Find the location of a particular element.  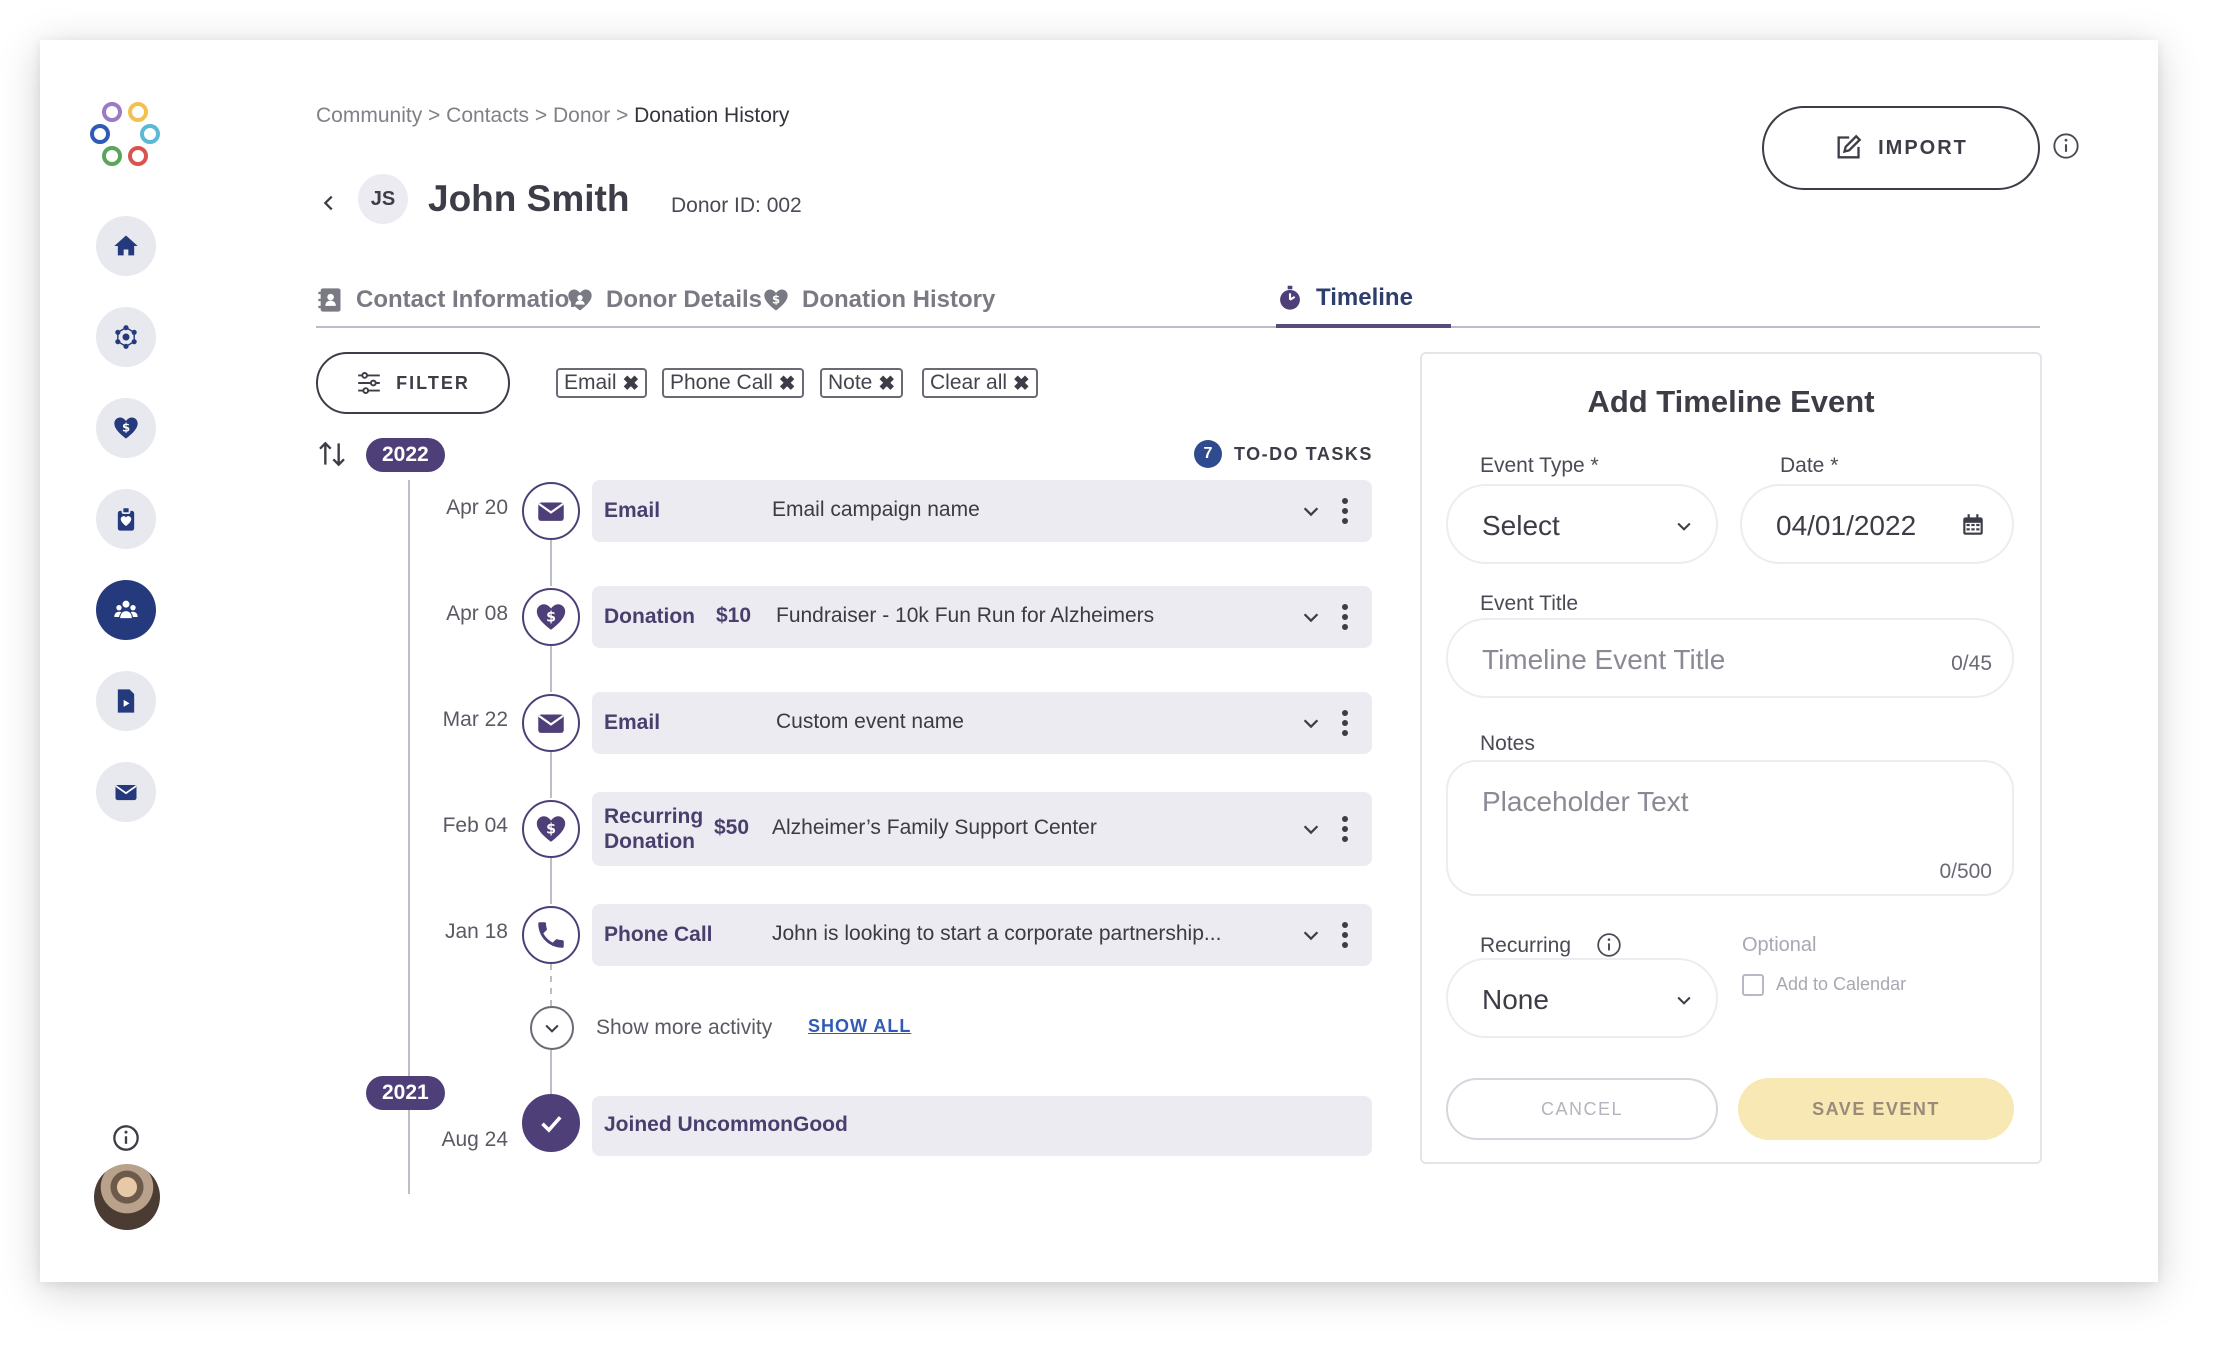

tab-contact-information: Contact Information is located at coordinates (450, 300).